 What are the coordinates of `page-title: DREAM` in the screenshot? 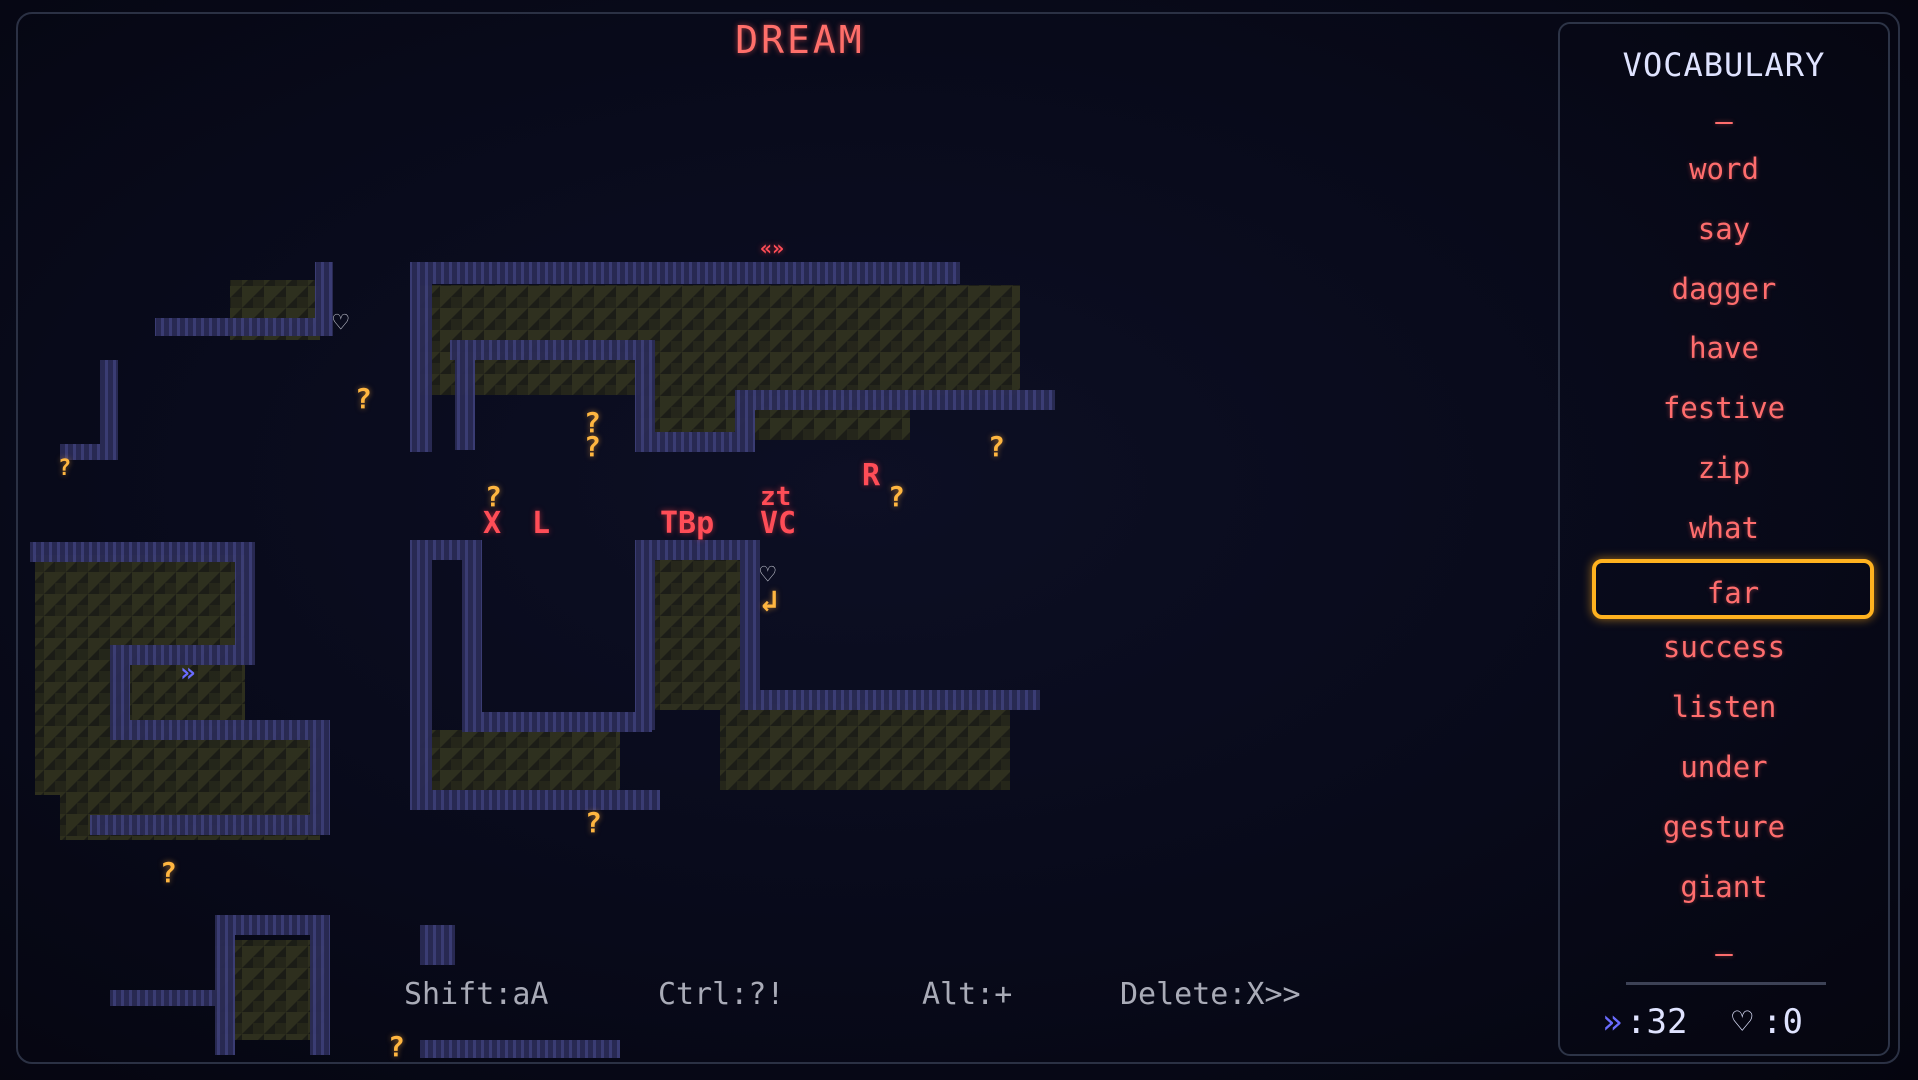 It's located at (800, 40).